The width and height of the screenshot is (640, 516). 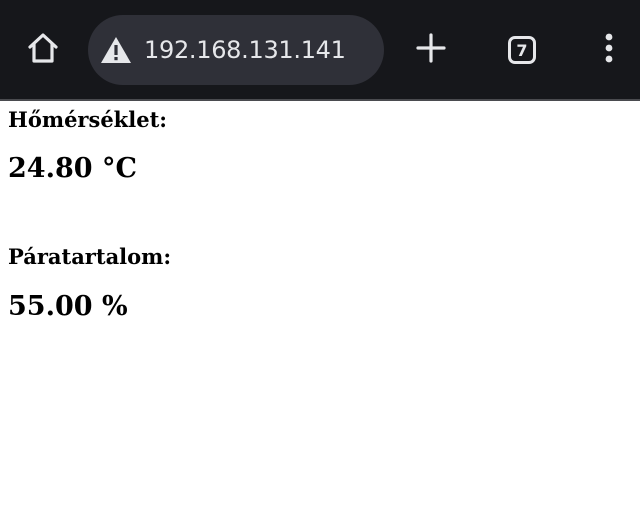 I want to click on home-button, so click(x=43, y=50).